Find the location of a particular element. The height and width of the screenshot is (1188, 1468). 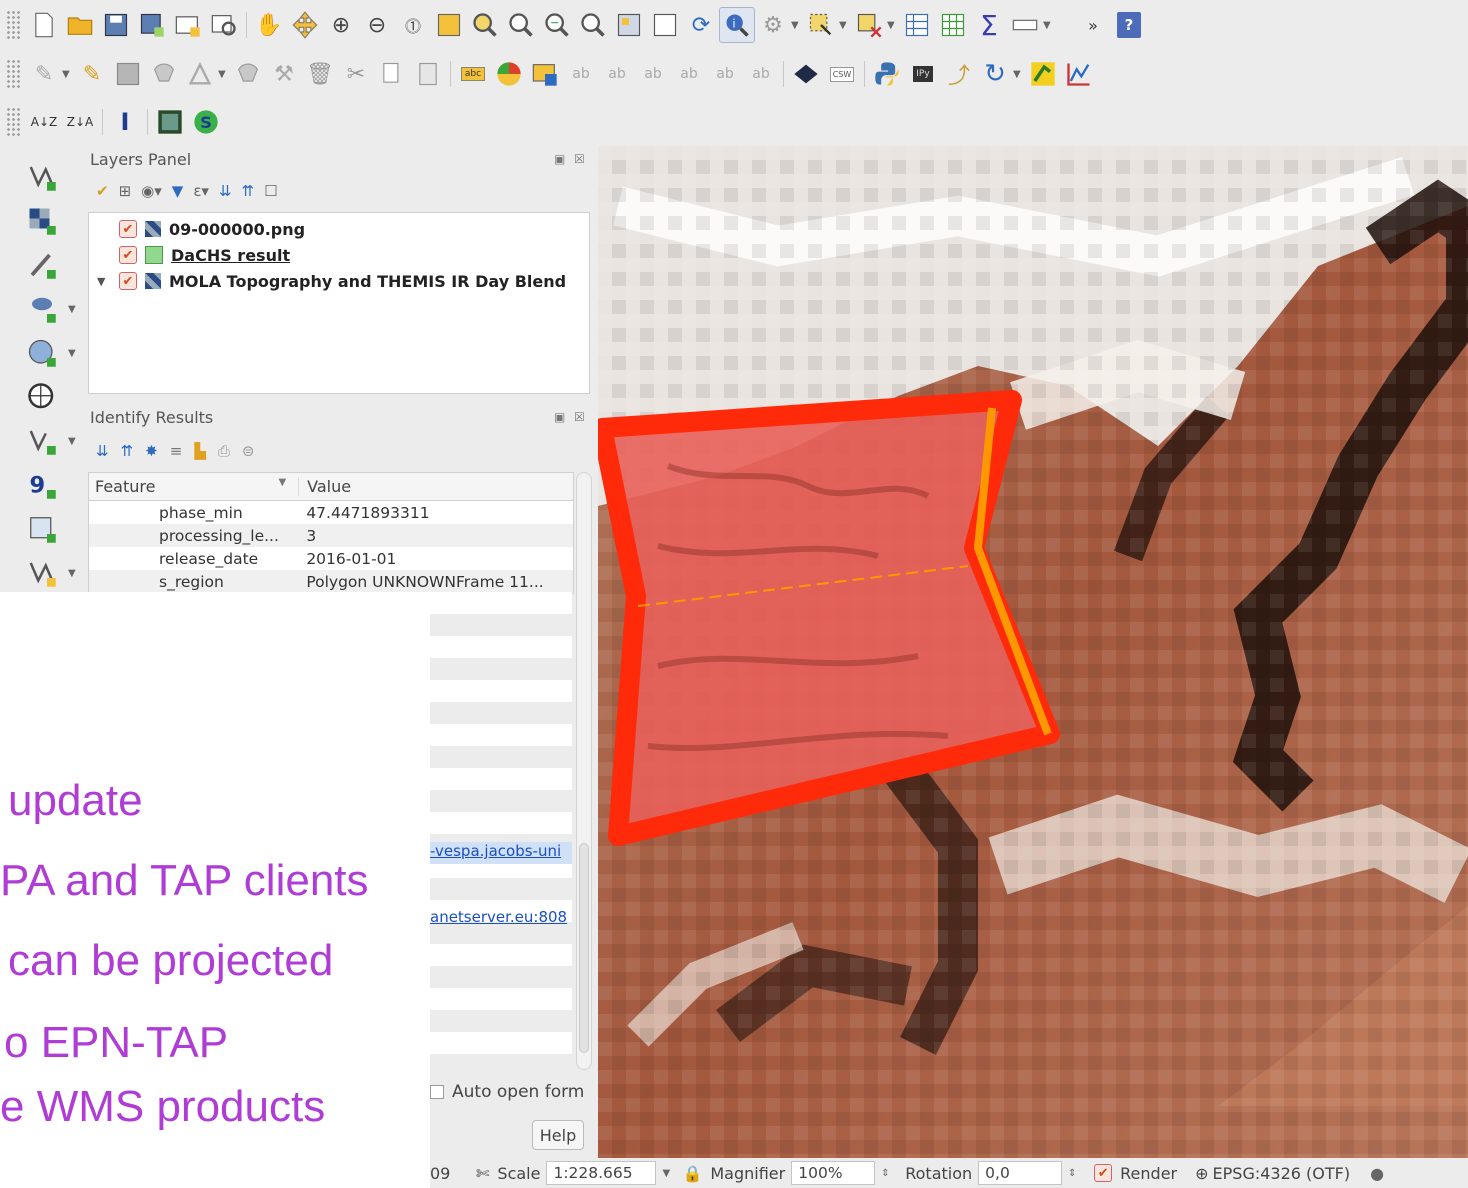

vertical-scrollbar is located at coordinates (584, 771).